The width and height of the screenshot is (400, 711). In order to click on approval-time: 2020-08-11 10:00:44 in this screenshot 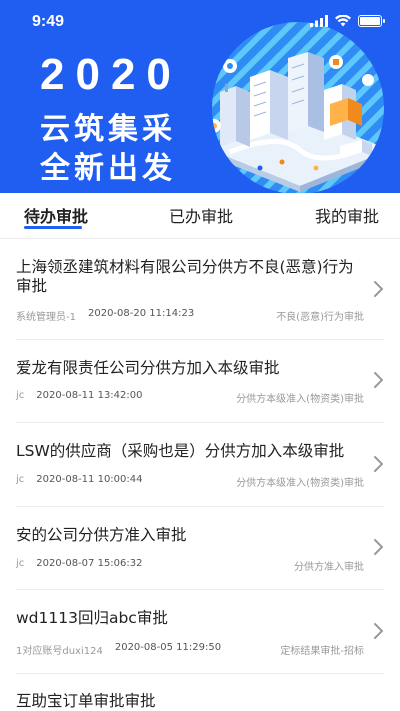, I will do `click(89, 479)`.